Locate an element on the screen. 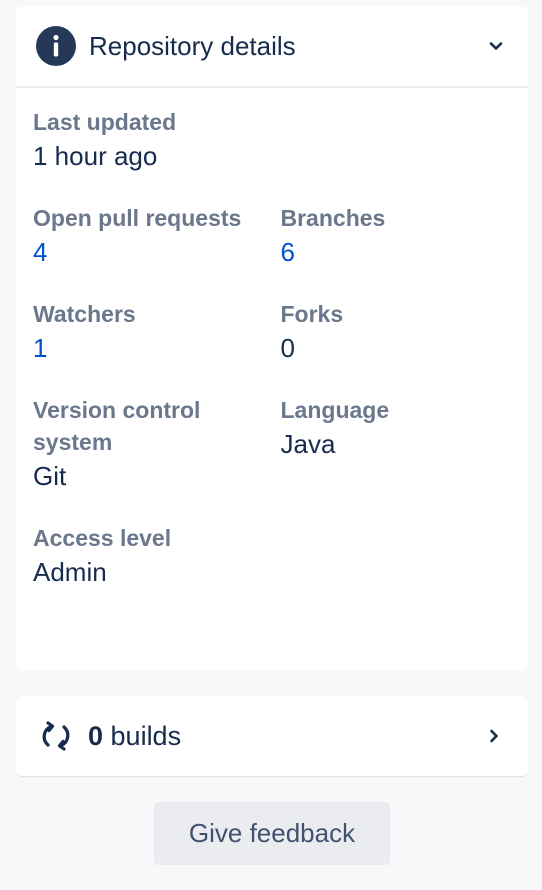 The image size is (542, 890). forks-value: 0 is located at coordinates (287, 348).